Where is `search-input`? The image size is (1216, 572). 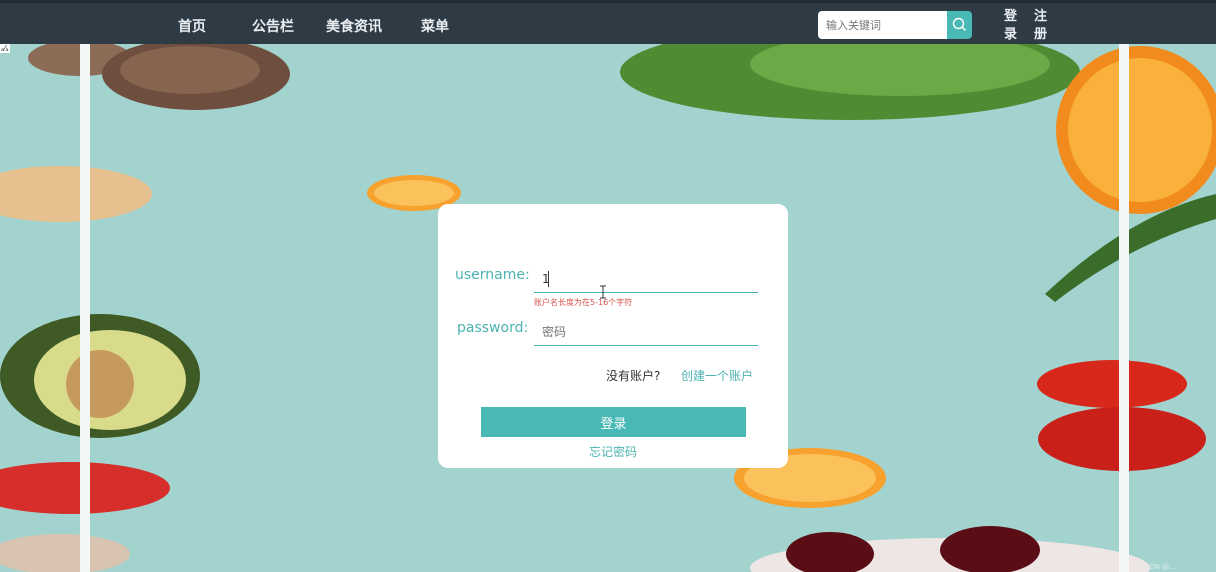
search-input is located at coordinates (882, 25).